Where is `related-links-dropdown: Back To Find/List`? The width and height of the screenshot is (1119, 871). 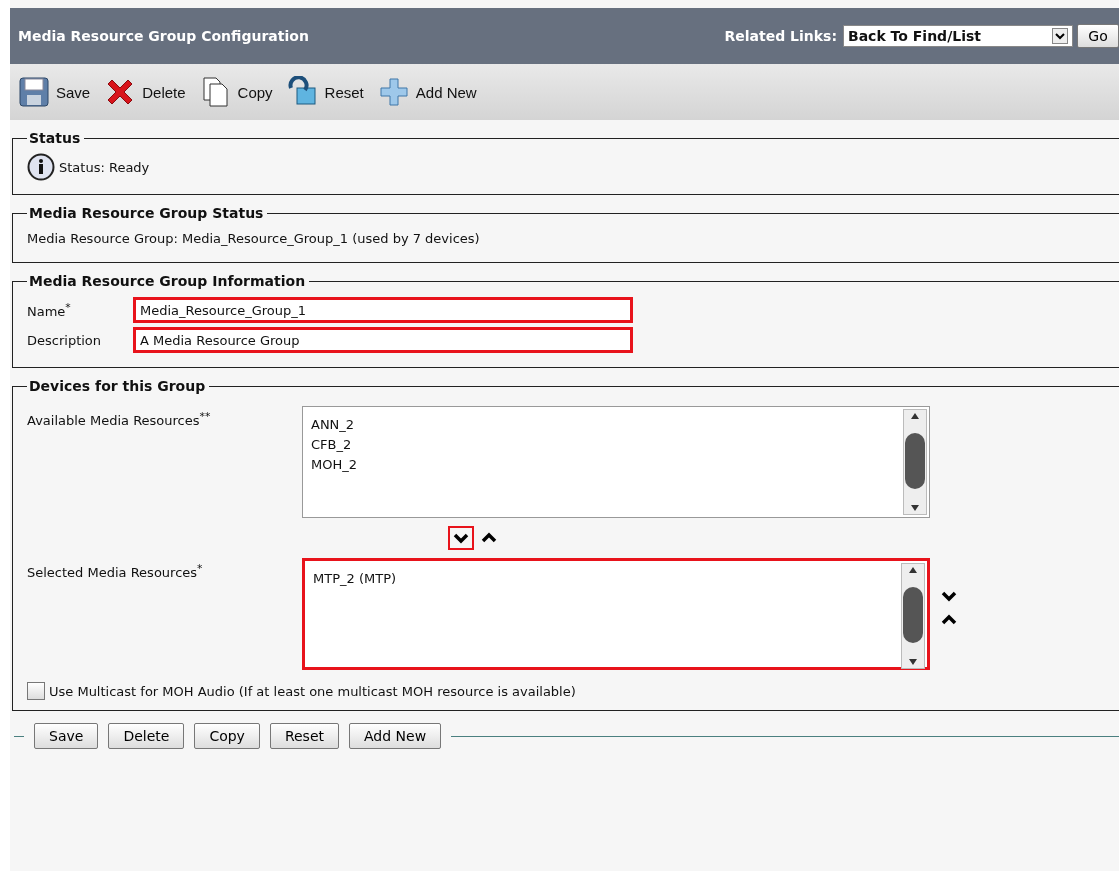
related-links-dropdown: Back To Find/List is located at coordinates (958, 36).